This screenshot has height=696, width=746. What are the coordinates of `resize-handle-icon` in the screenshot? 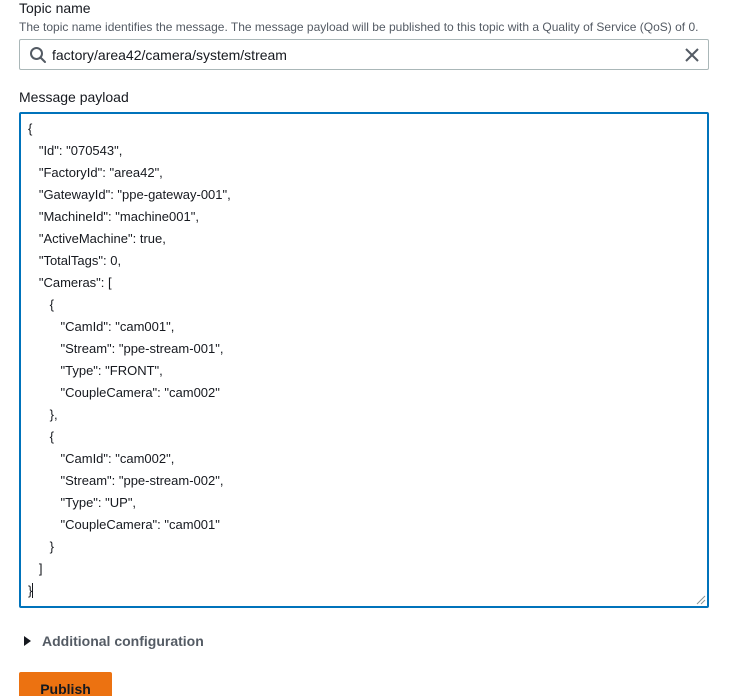 It's located at (700, 599).